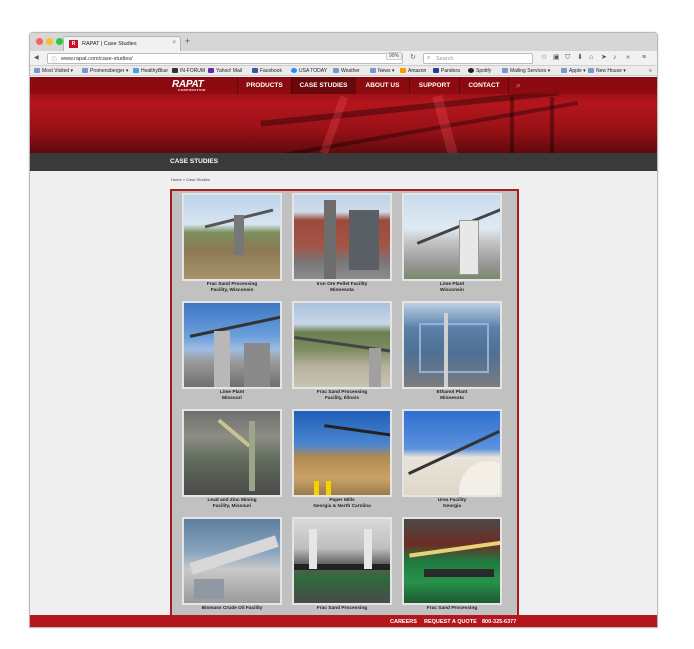 Image resolution: width=694 pixels, height=649 pixels. Describe the element at coordinates (484, 85) in the screenshot. I see `nav-contact: CONTACT` at that location.